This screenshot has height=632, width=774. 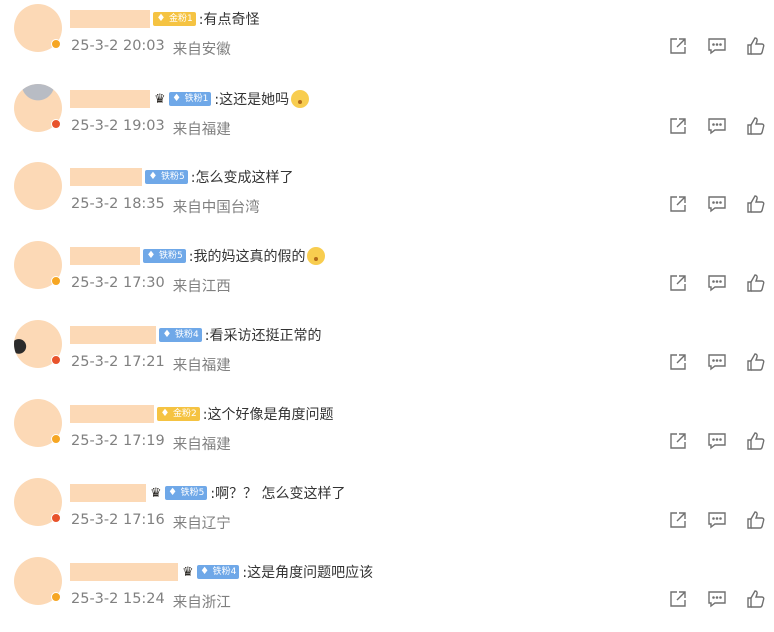 I want to click on comment-time: 25-3-2 17:19, so click(x=118, y=441).